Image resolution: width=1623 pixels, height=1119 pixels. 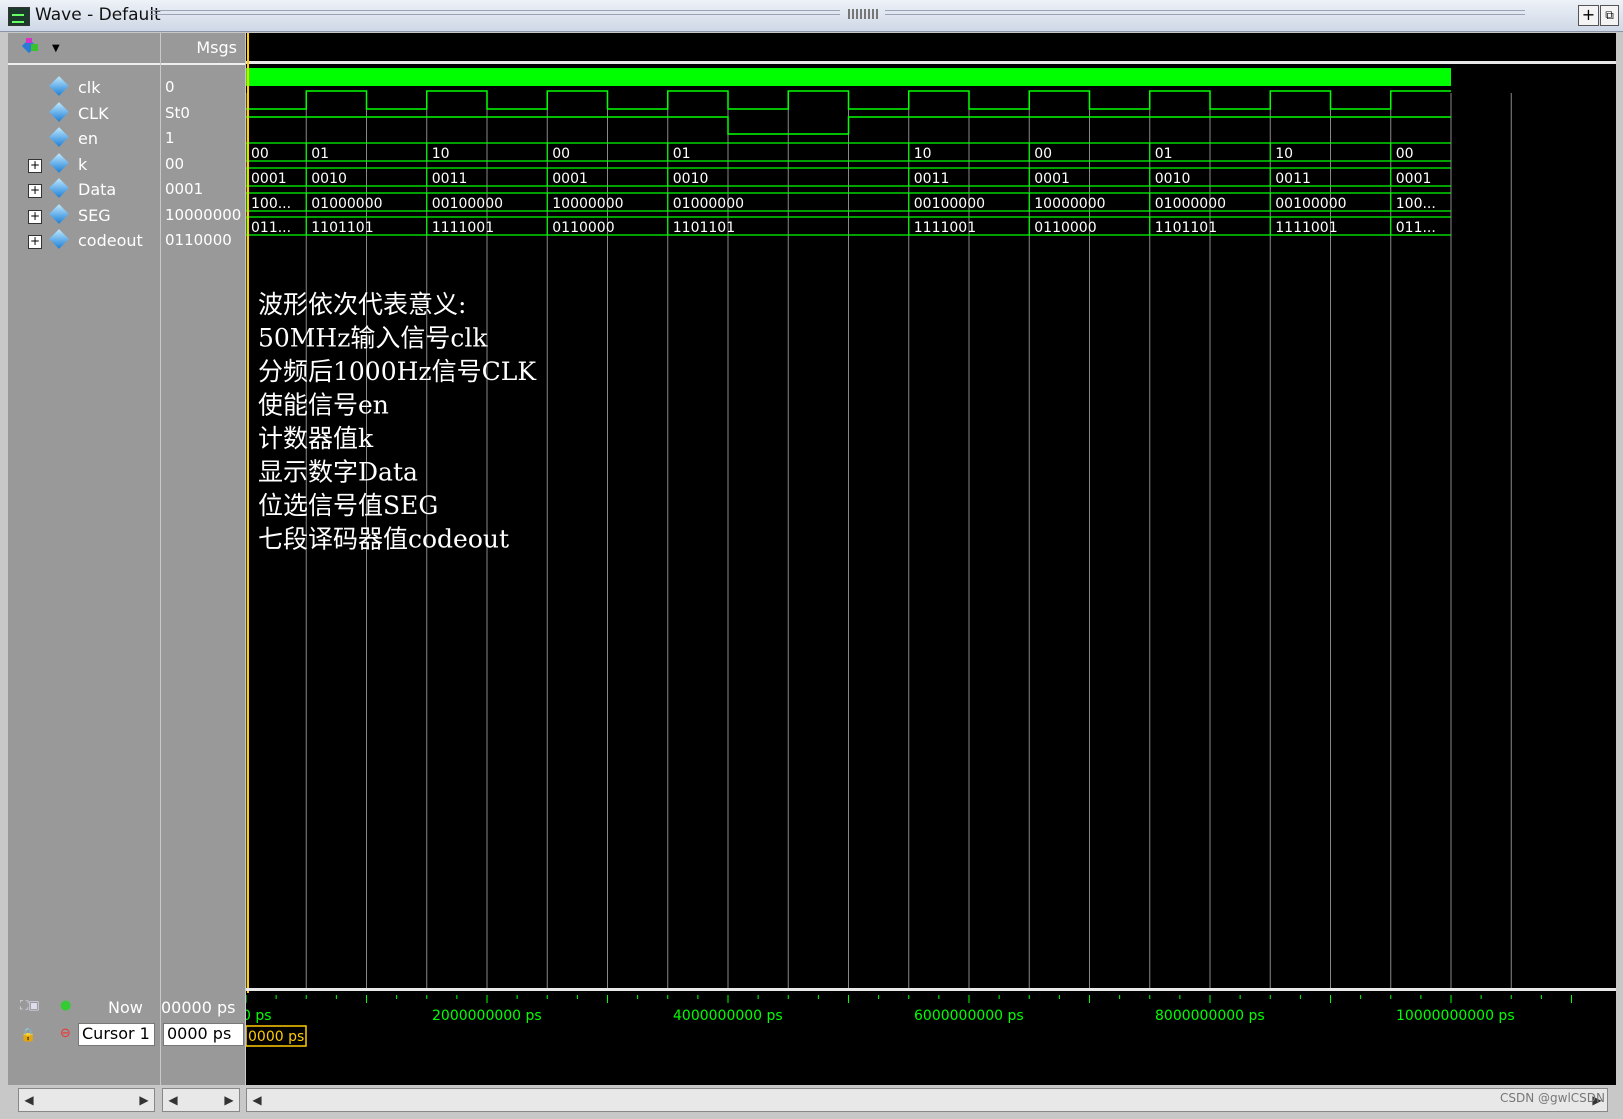 What do you see at coordinates (170, 87) in the screenshot?
I see `signal-value: 0` at bounding box center [170, 87].